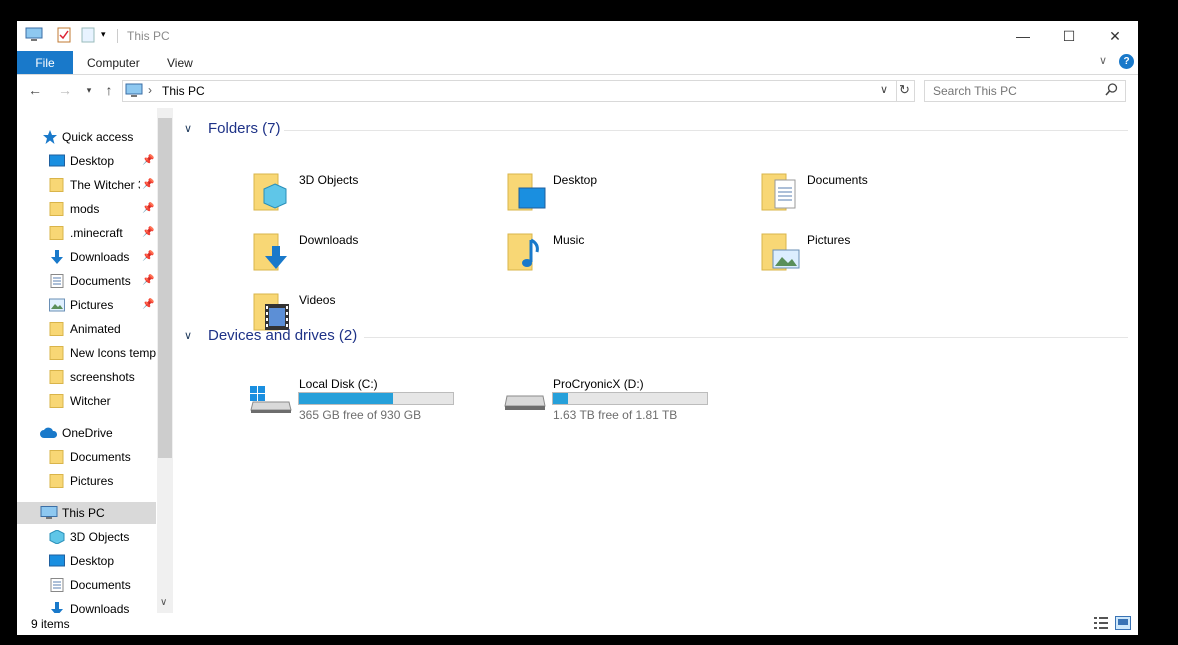 The width and height of the screenshot is (1178, 645). Describe the element at coordinates (1018, 91) in the screenshot. I see `search-input` at that location.